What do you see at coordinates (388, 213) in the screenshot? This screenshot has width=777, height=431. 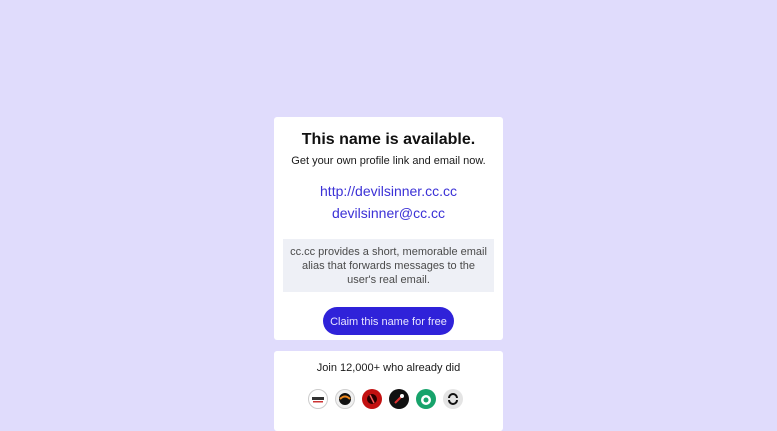 I see `email-link: devilsinner@cc.cc` at bounding box center [388, 213].